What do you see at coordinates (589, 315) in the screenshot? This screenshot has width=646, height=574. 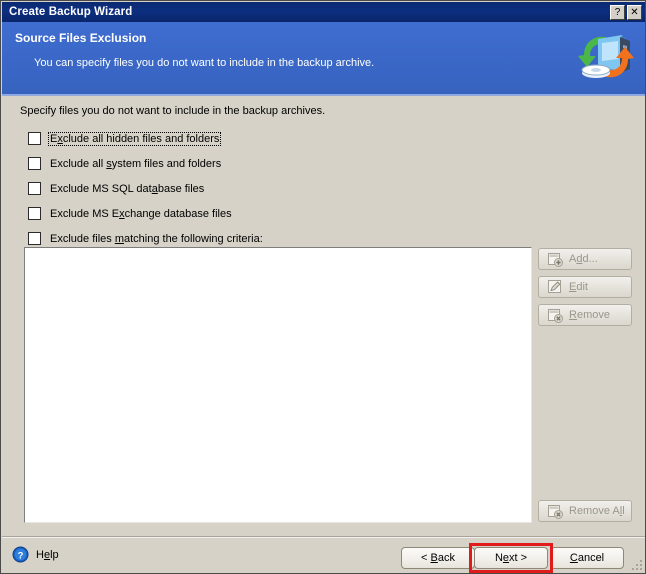 I see `remove-button-label: Remove` at bounding box center [589, 315].